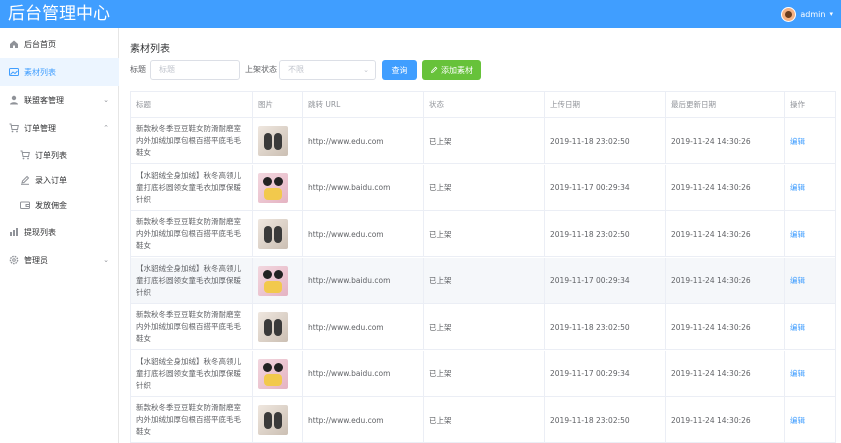  Describe the element at coordinates (59, 180) in the screenshot. I see `sidebar-item-enter-order: 录入订单` at that location.